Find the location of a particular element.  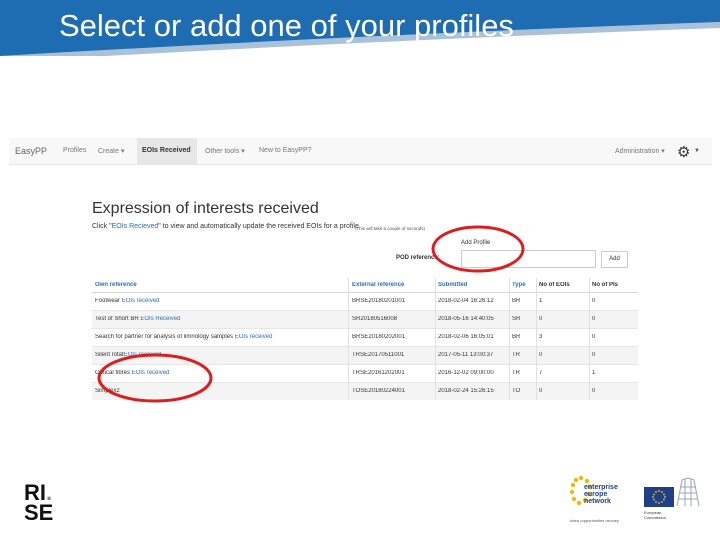

highlight-add-profile-circle is located at coordinates (478, 249).